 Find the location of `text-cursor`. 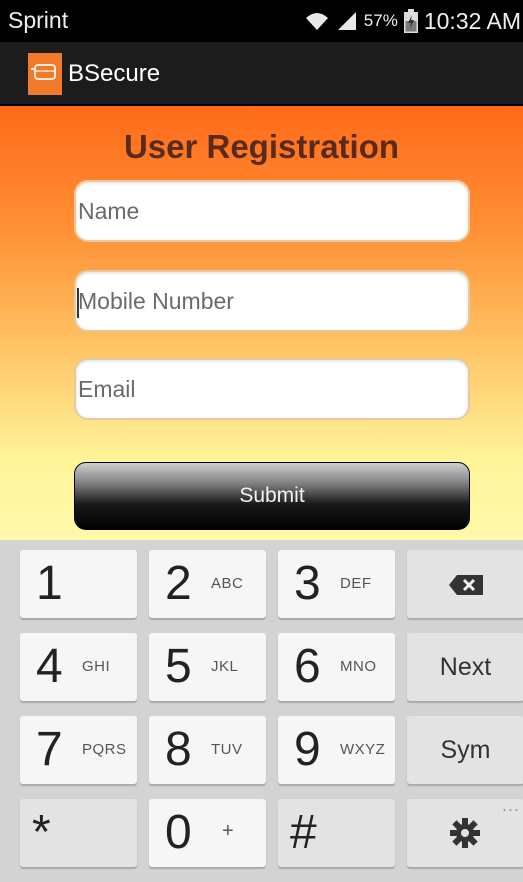

text-cursor is located at coordinates (78, 303).